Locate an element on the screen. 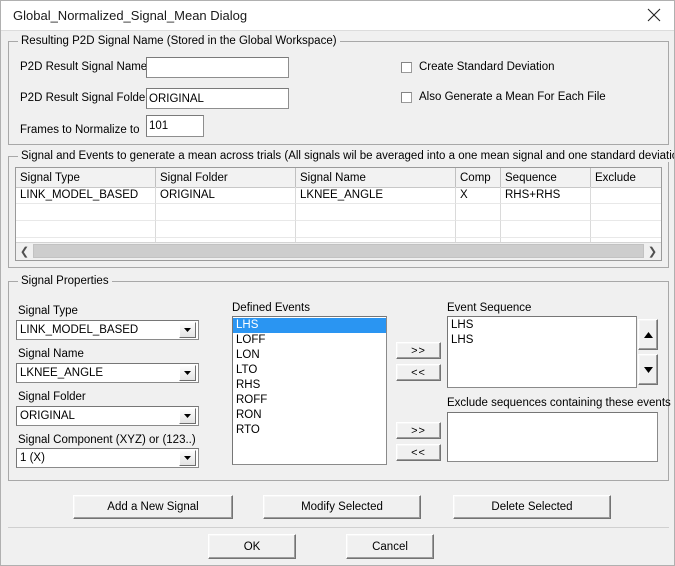 The image size is (675, 566). signal-component-combo: 1 (X) is located at coordinates (107, 458).